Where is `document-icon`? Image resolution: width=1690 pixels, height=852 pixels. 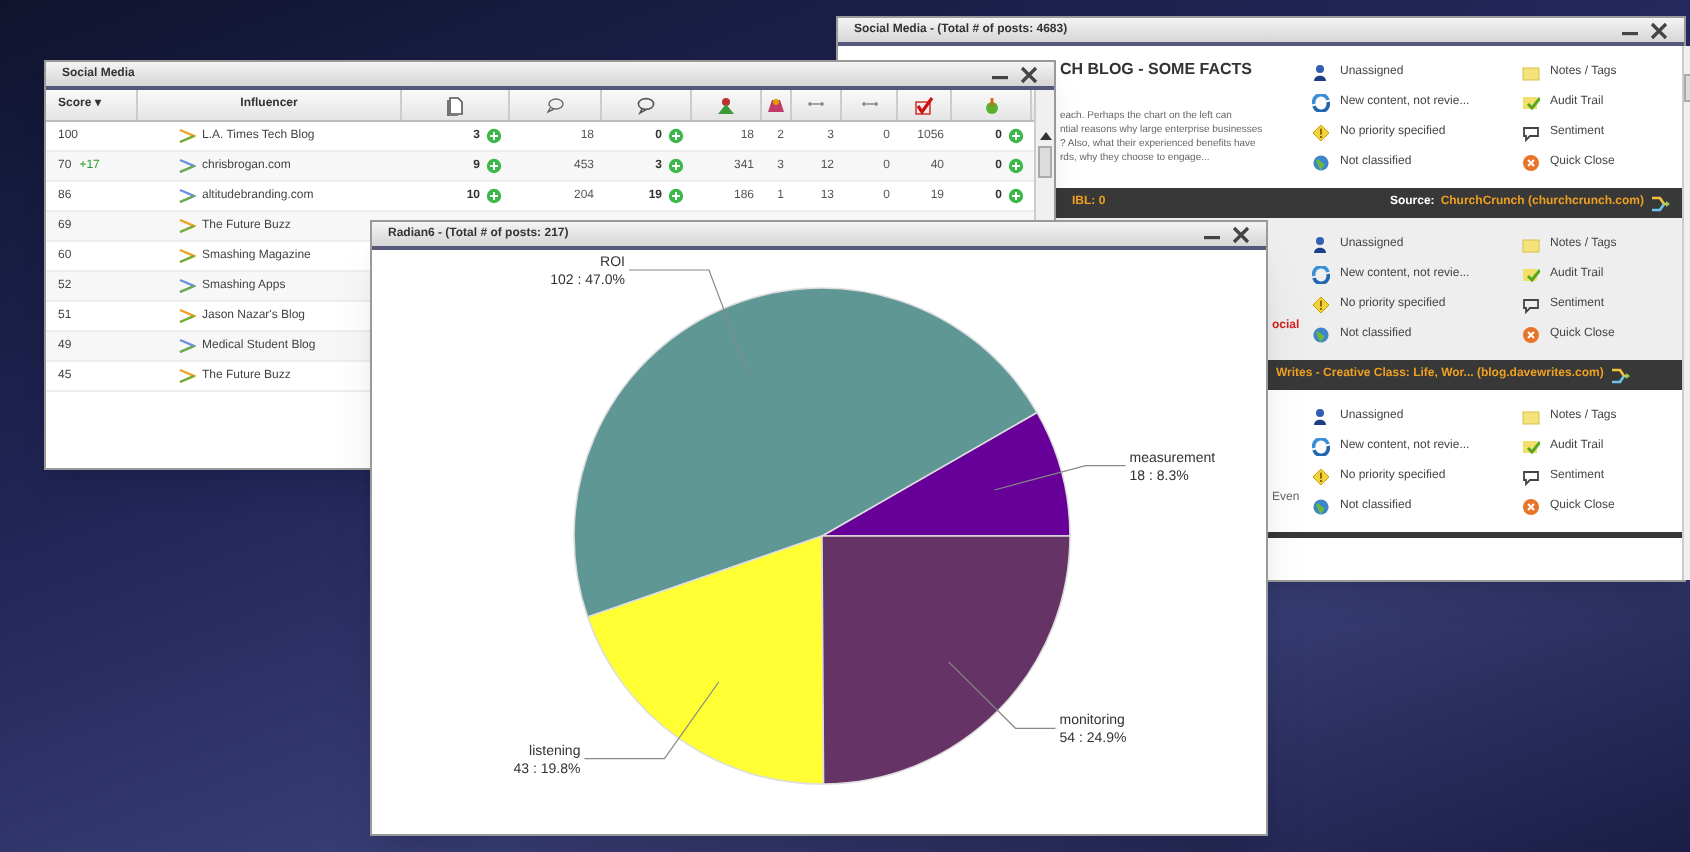 document-icon is located at coordinates (455, 105).